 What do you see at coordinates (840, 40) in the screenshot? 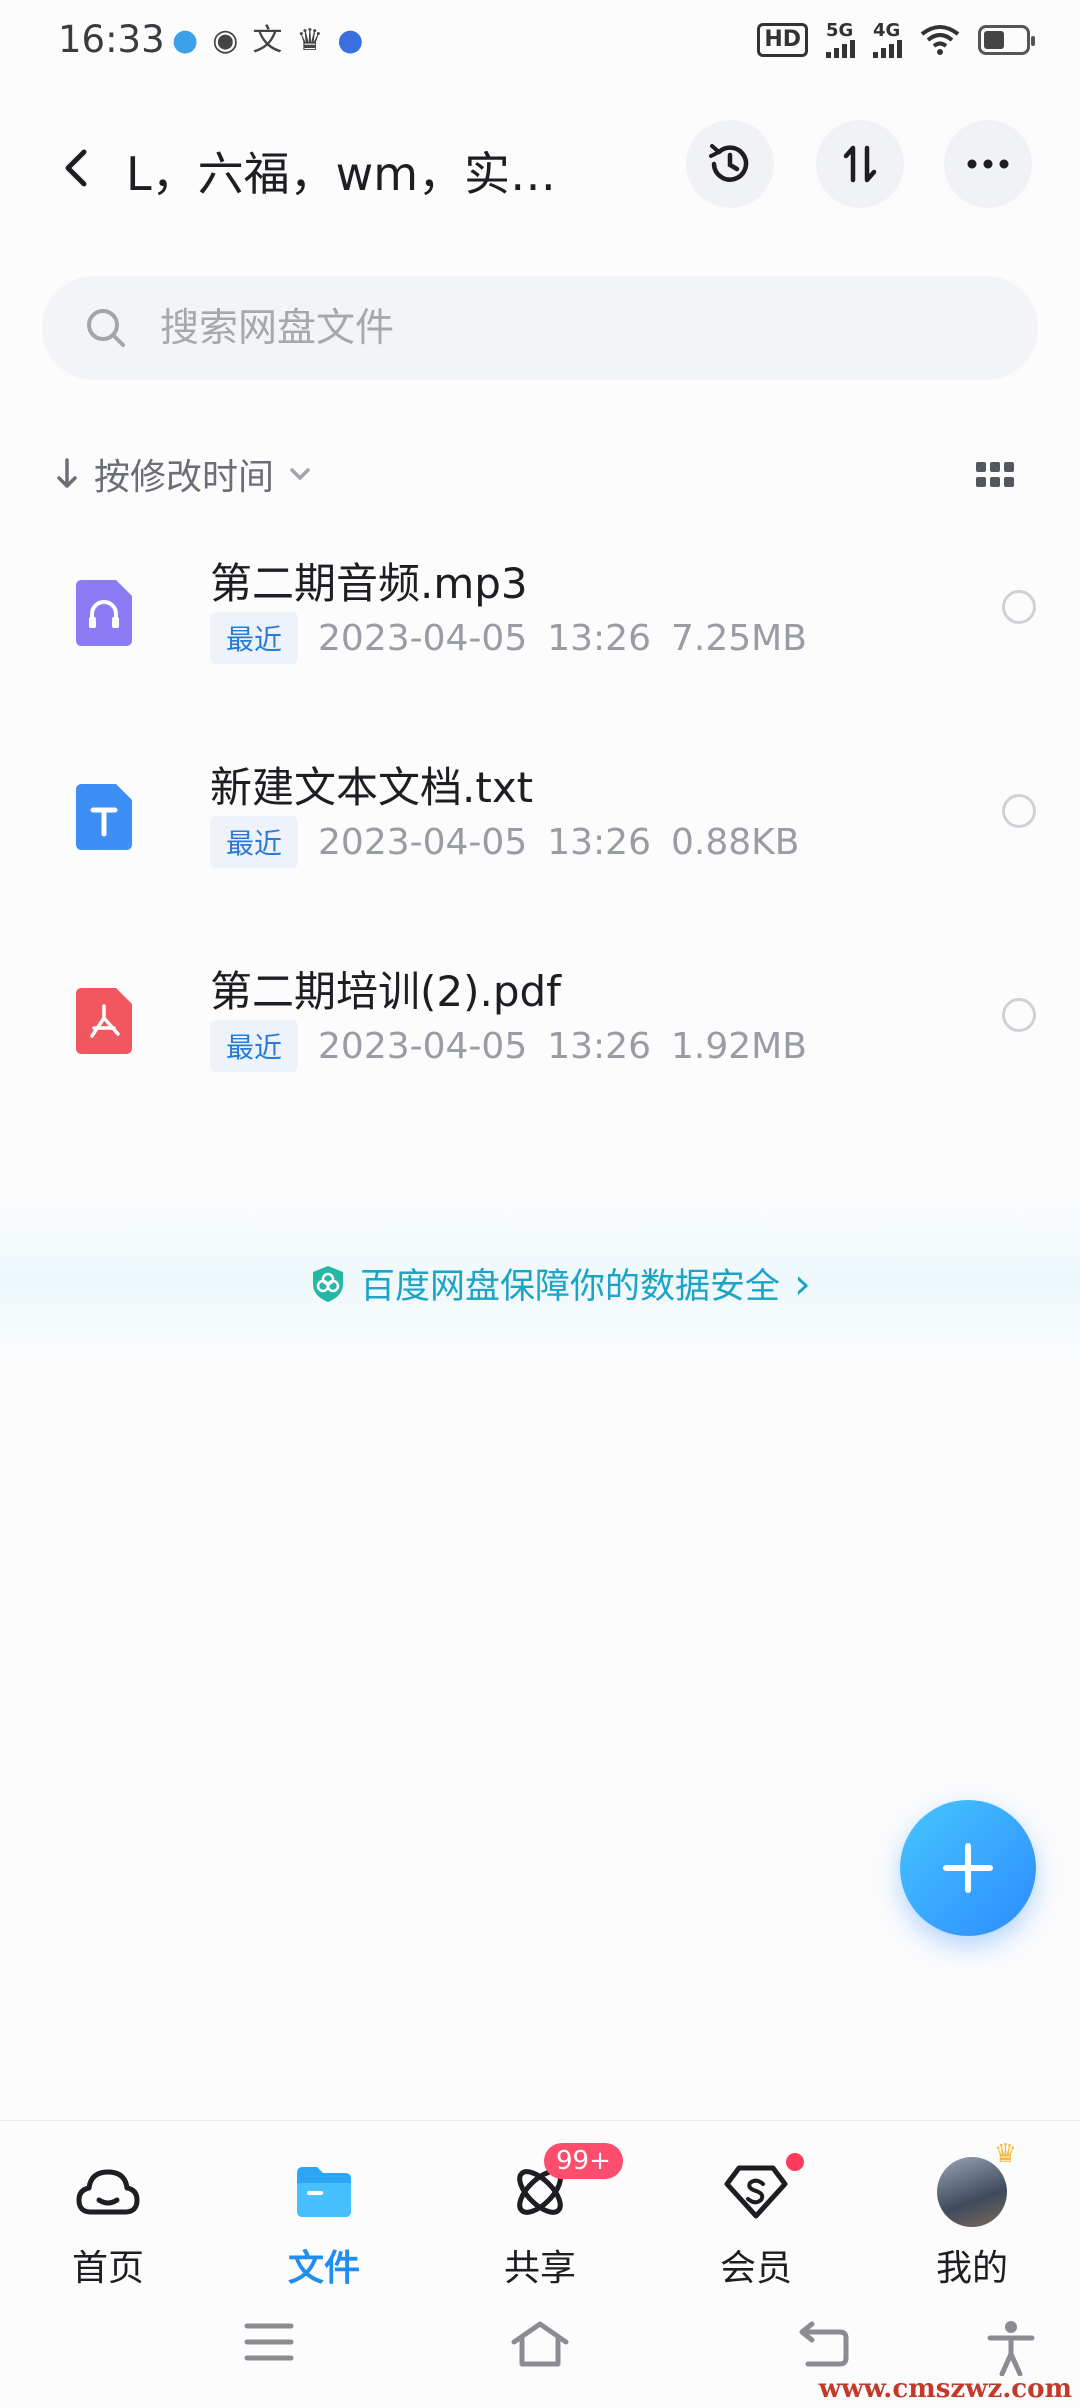
I see `signal-5g-icon: 5G` at bounding box center [840, 40].